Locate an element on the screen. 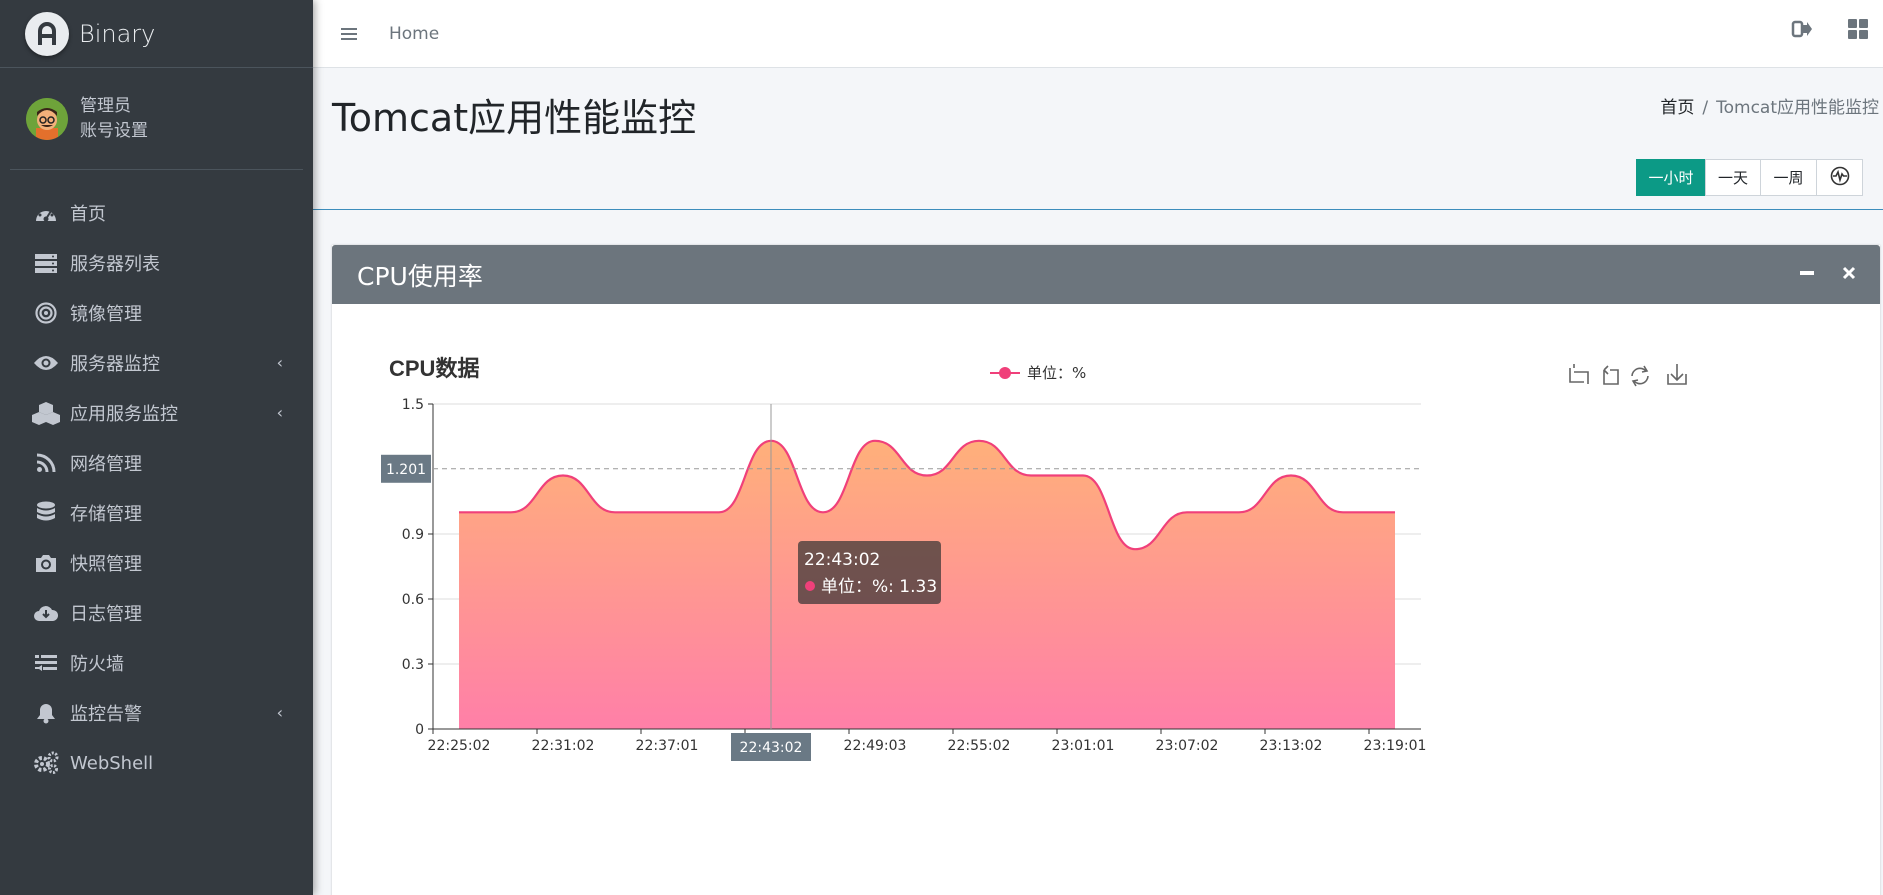 This screenshot has height=895, width=1883. sidebar-item-8: 日志管理 is located at coordinates (156, 613).